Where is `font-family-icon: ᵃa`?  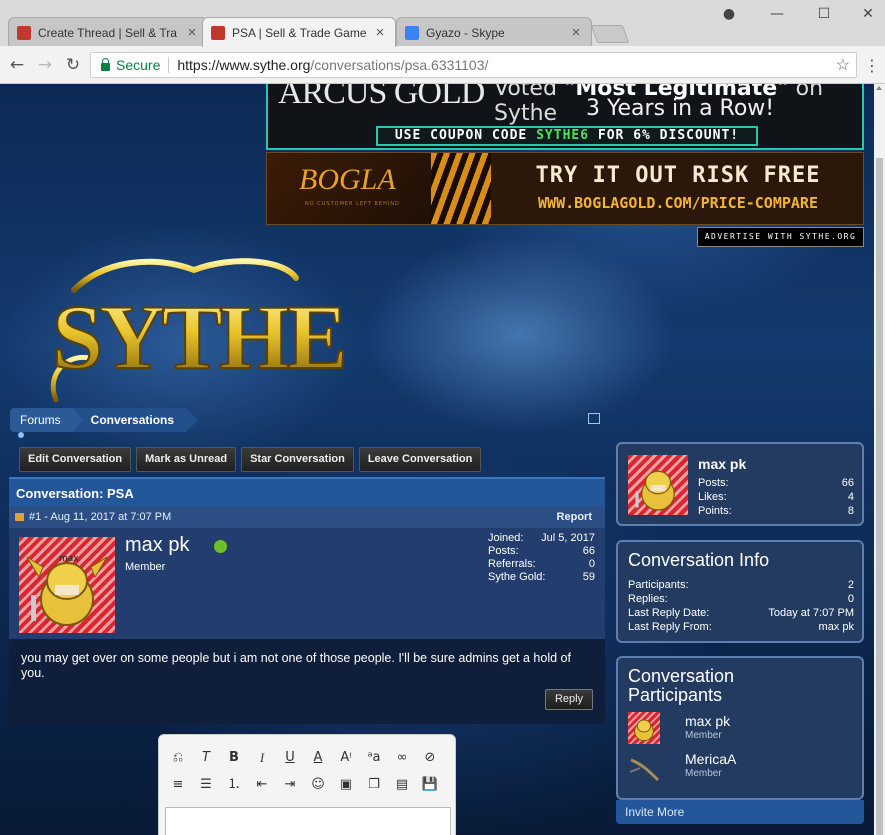
font-family-icon: ᵃa is located at coordinates (374, 758).